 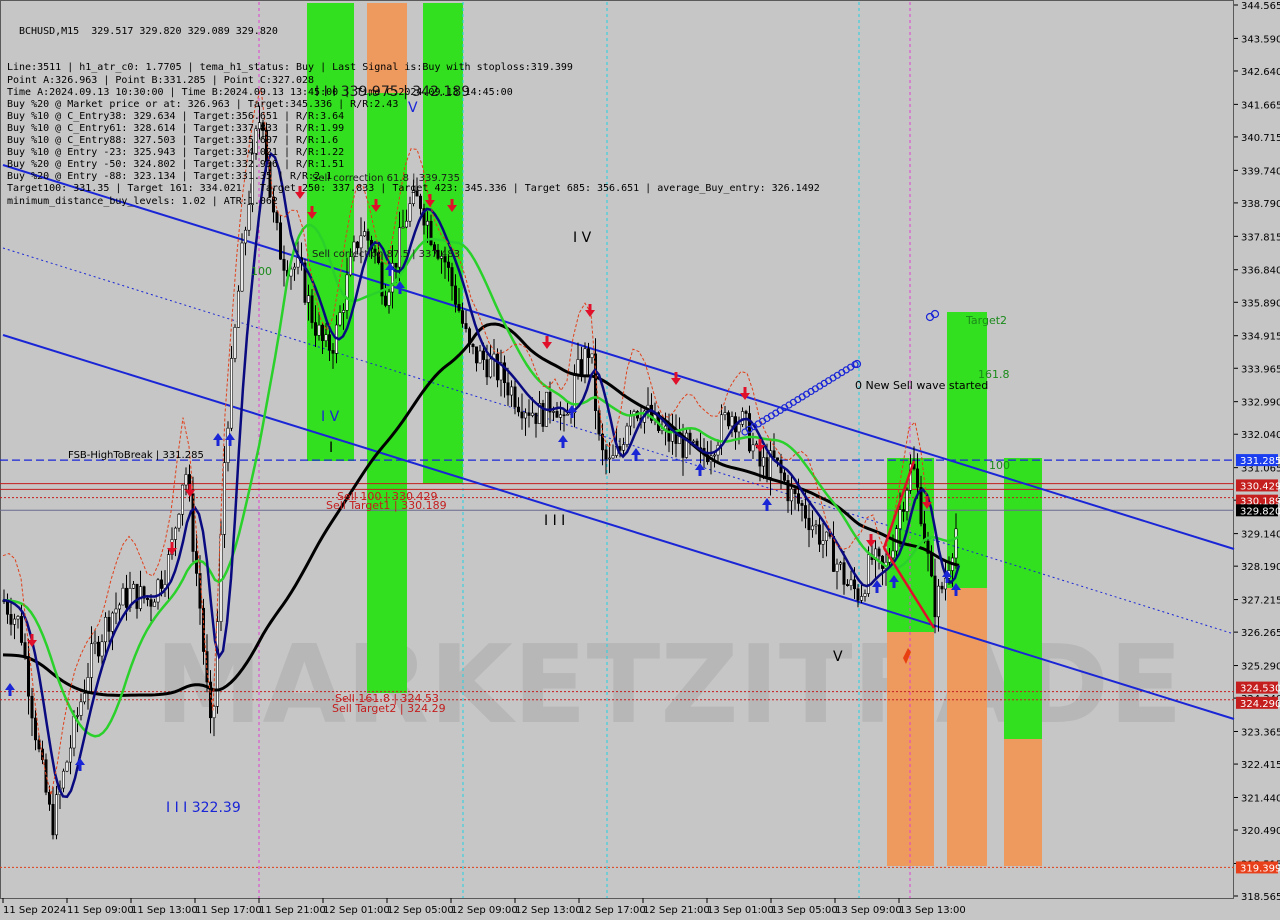 What do you see at coordinates (921, 385) in the screenshot?
I see `new-wave-label: 0 New Sell wave started` at bounding box center [921, 385].